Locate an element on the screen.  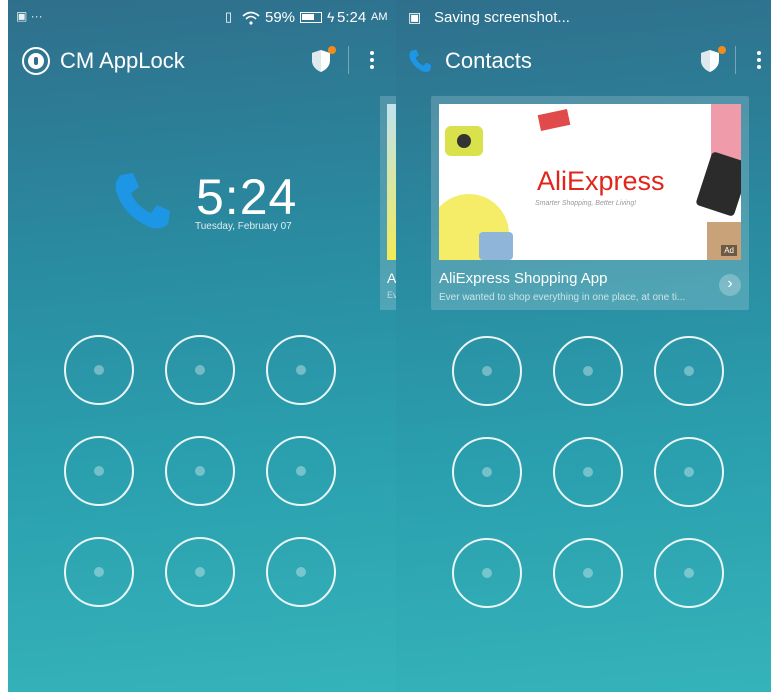
app-bar: Contacts is located at coordinates (583, 60).